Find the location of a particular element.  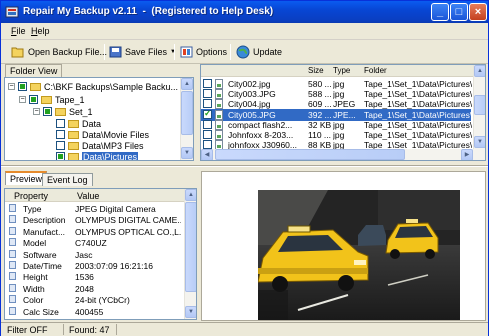

menu-help: Help is located at coordinates (40, 31).